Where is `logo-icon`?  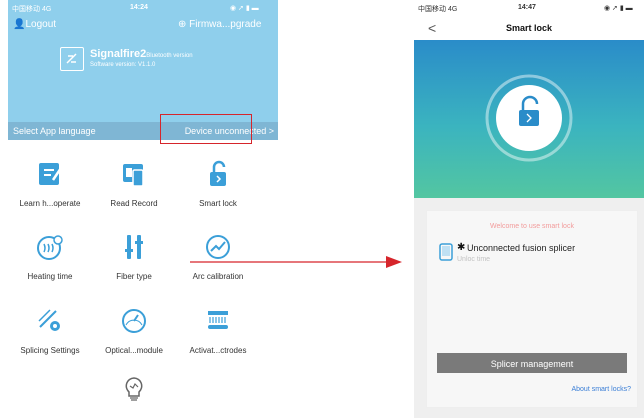 logo-icon is located at coordinates (72, 59).